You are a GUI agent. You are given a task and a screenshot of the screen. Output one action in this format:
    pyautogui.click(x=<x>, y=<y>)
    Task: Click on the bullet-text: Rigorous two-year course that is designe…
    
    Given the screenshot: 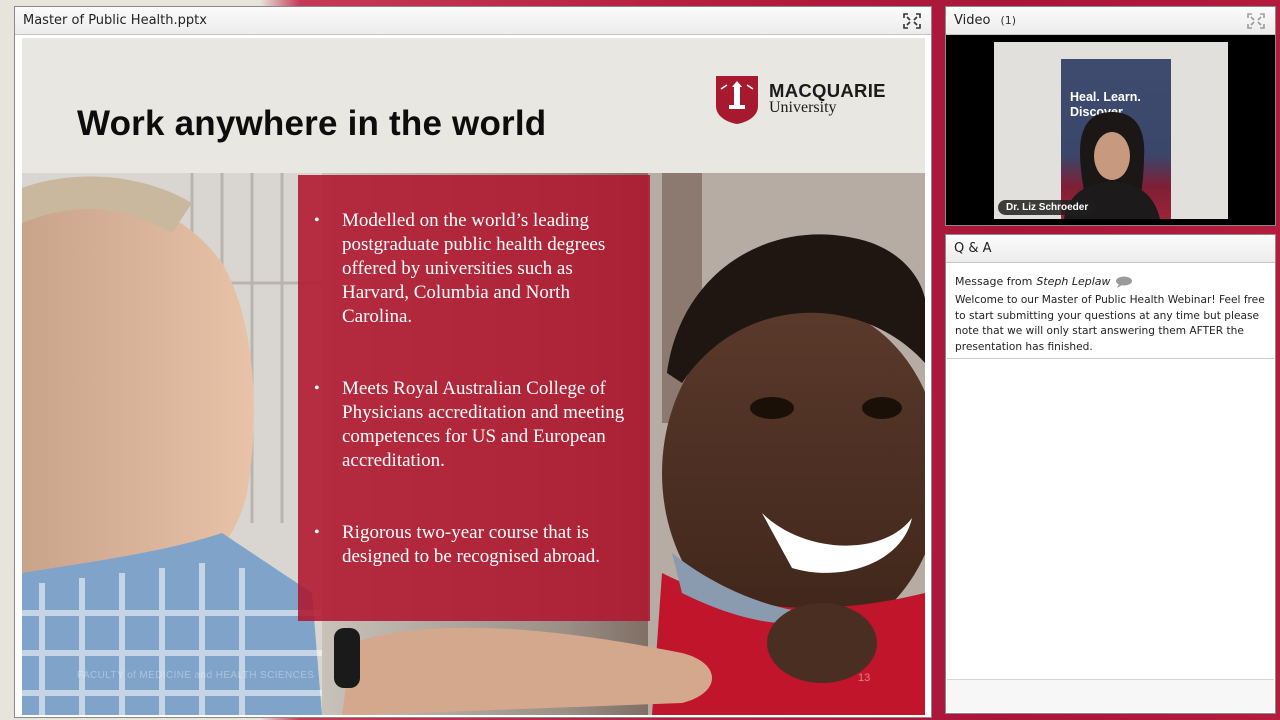 What is the action you would take?
    pyautogui.click(x=471, y=544)
    